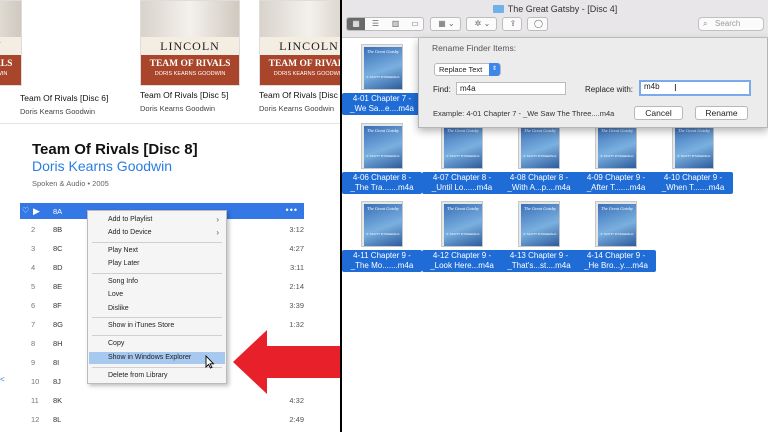 The height and width of the screenshot is (432, 768). What do you see at coordinates (25, 210) in the screenshot?
I see `heart-icon: ♡` at bounding box center [25, 210].